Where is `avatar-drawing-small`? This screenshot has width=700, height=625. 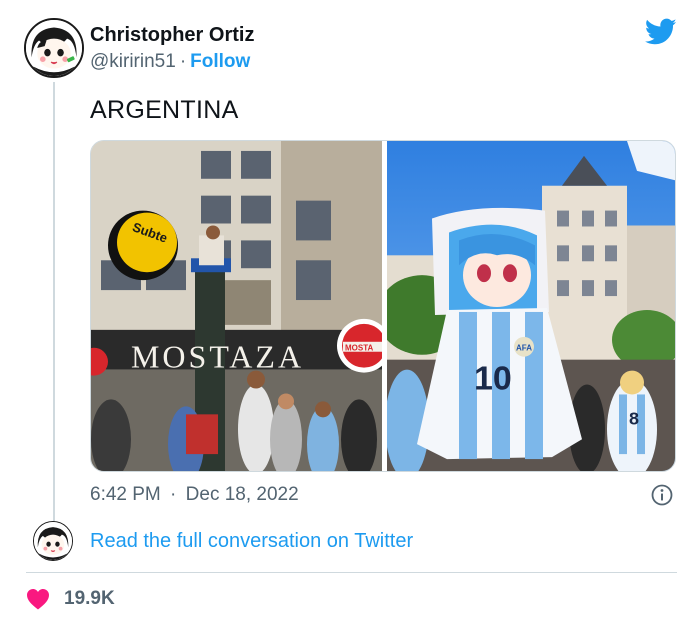 avatar-drawing-small is located at coordinates (53, 541).